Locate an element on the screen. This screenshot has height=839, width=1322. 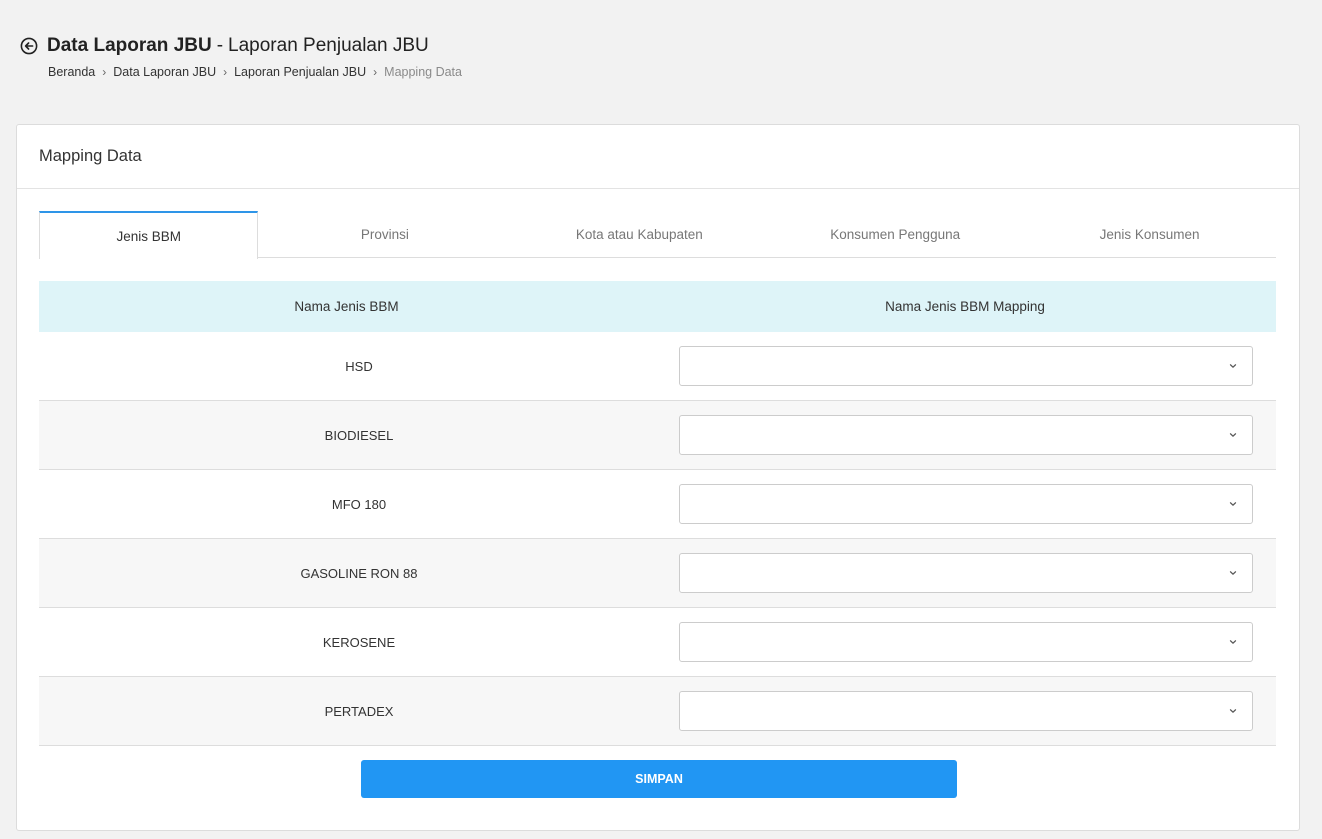
back-arrow-icon is located at coordinates (29, 46).